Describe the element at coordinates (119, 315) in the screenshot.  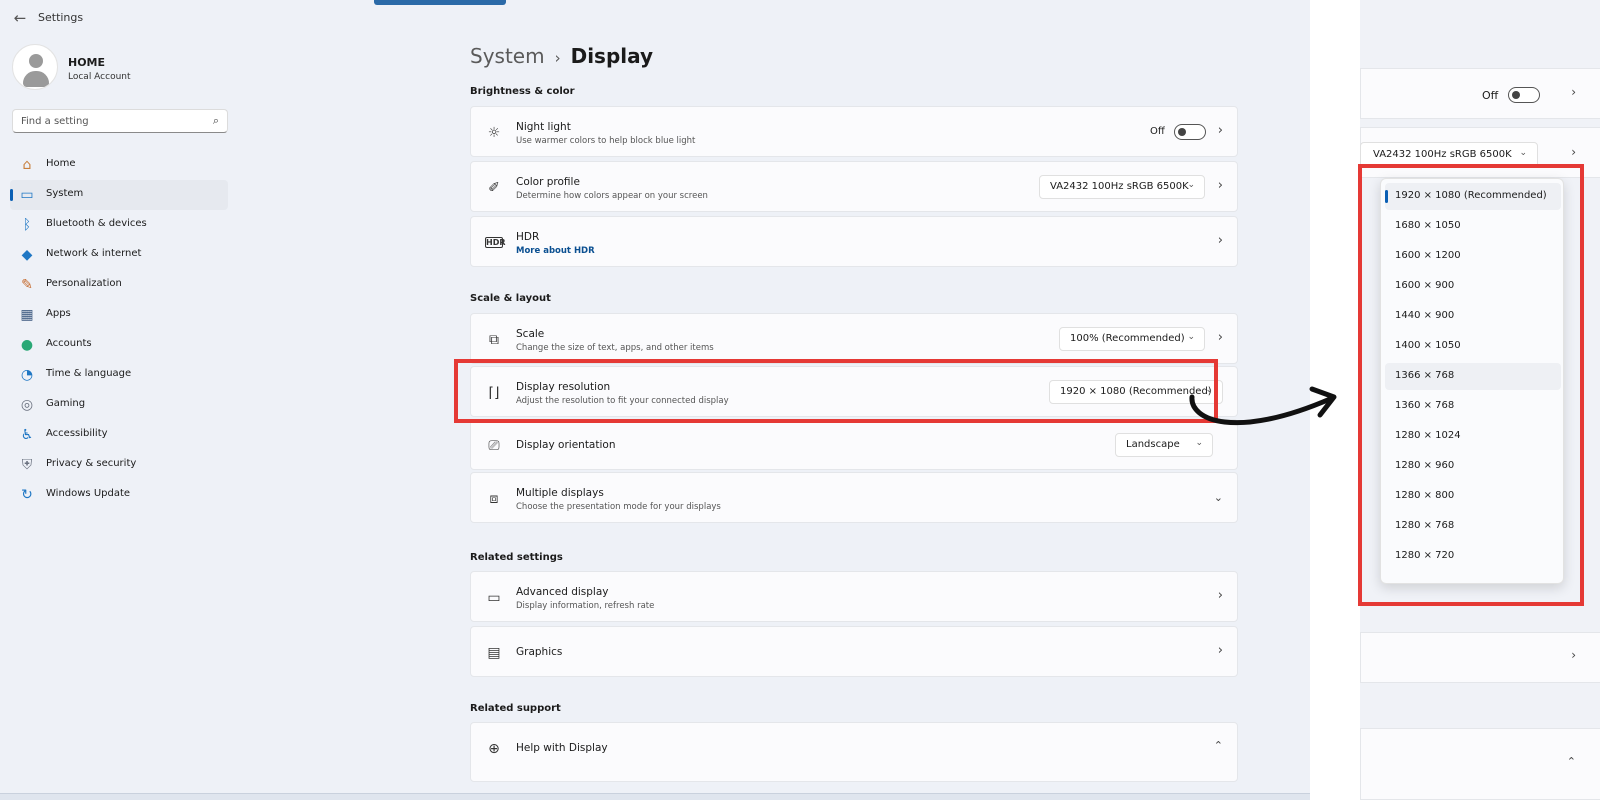
I see `sidebar-item-apps: ▦ Apps` at that location.